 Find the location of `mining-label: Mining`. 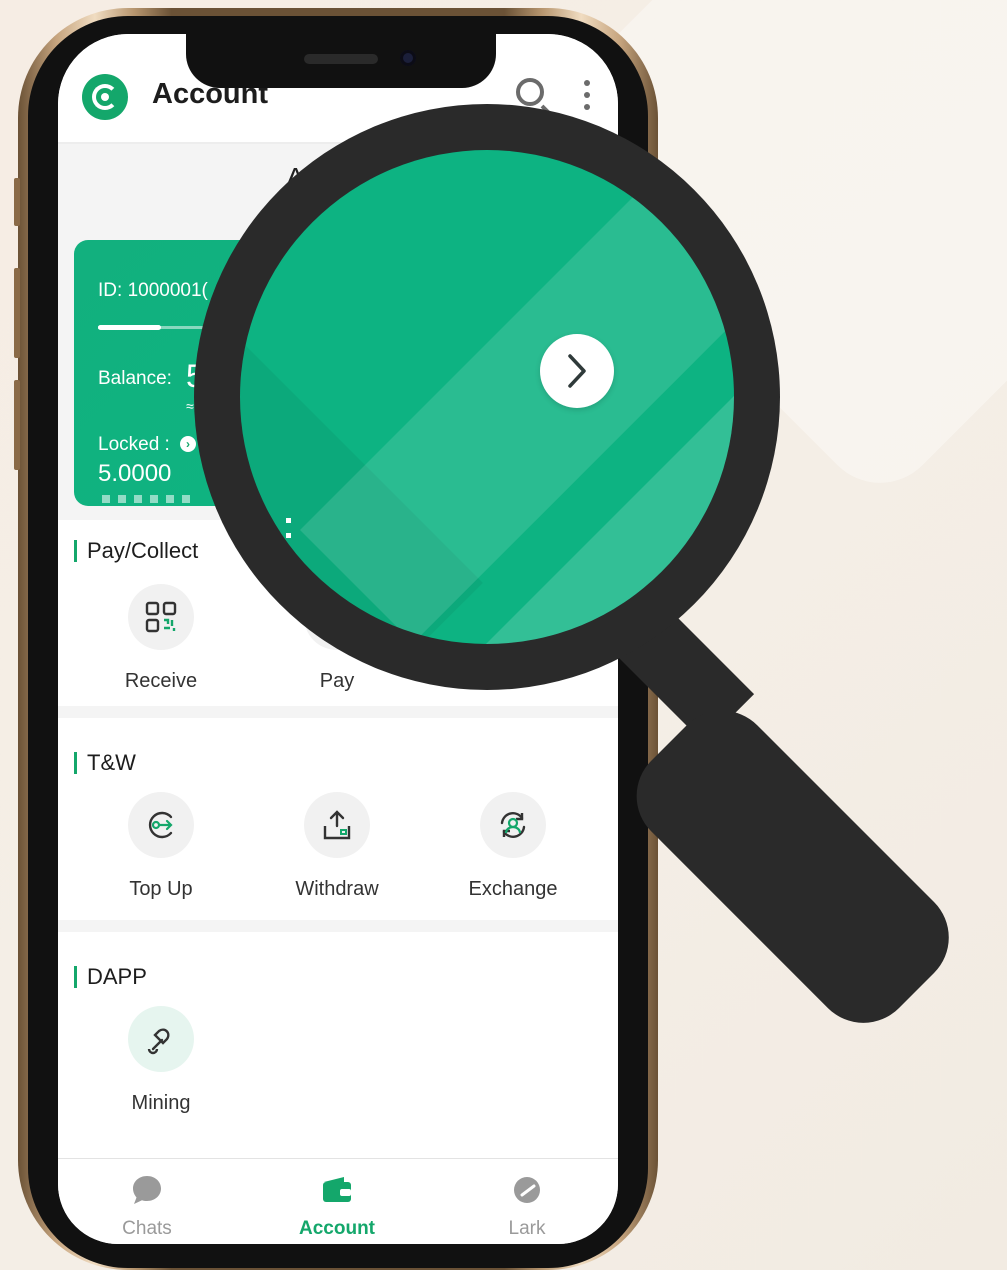

mining-label: Mining is located at coordinates (161, 1103).